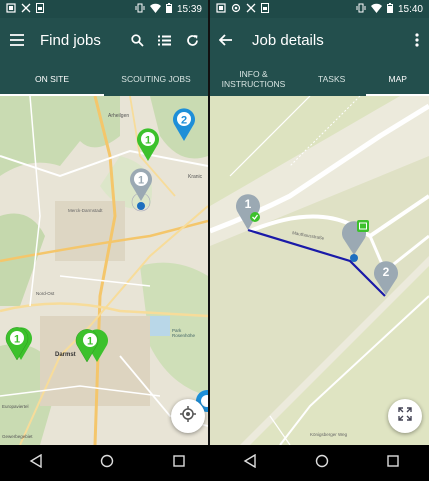 Image resolution: width=429 pixels, height=481 pixels. I want to click on expand-icon, so click(405, 416).